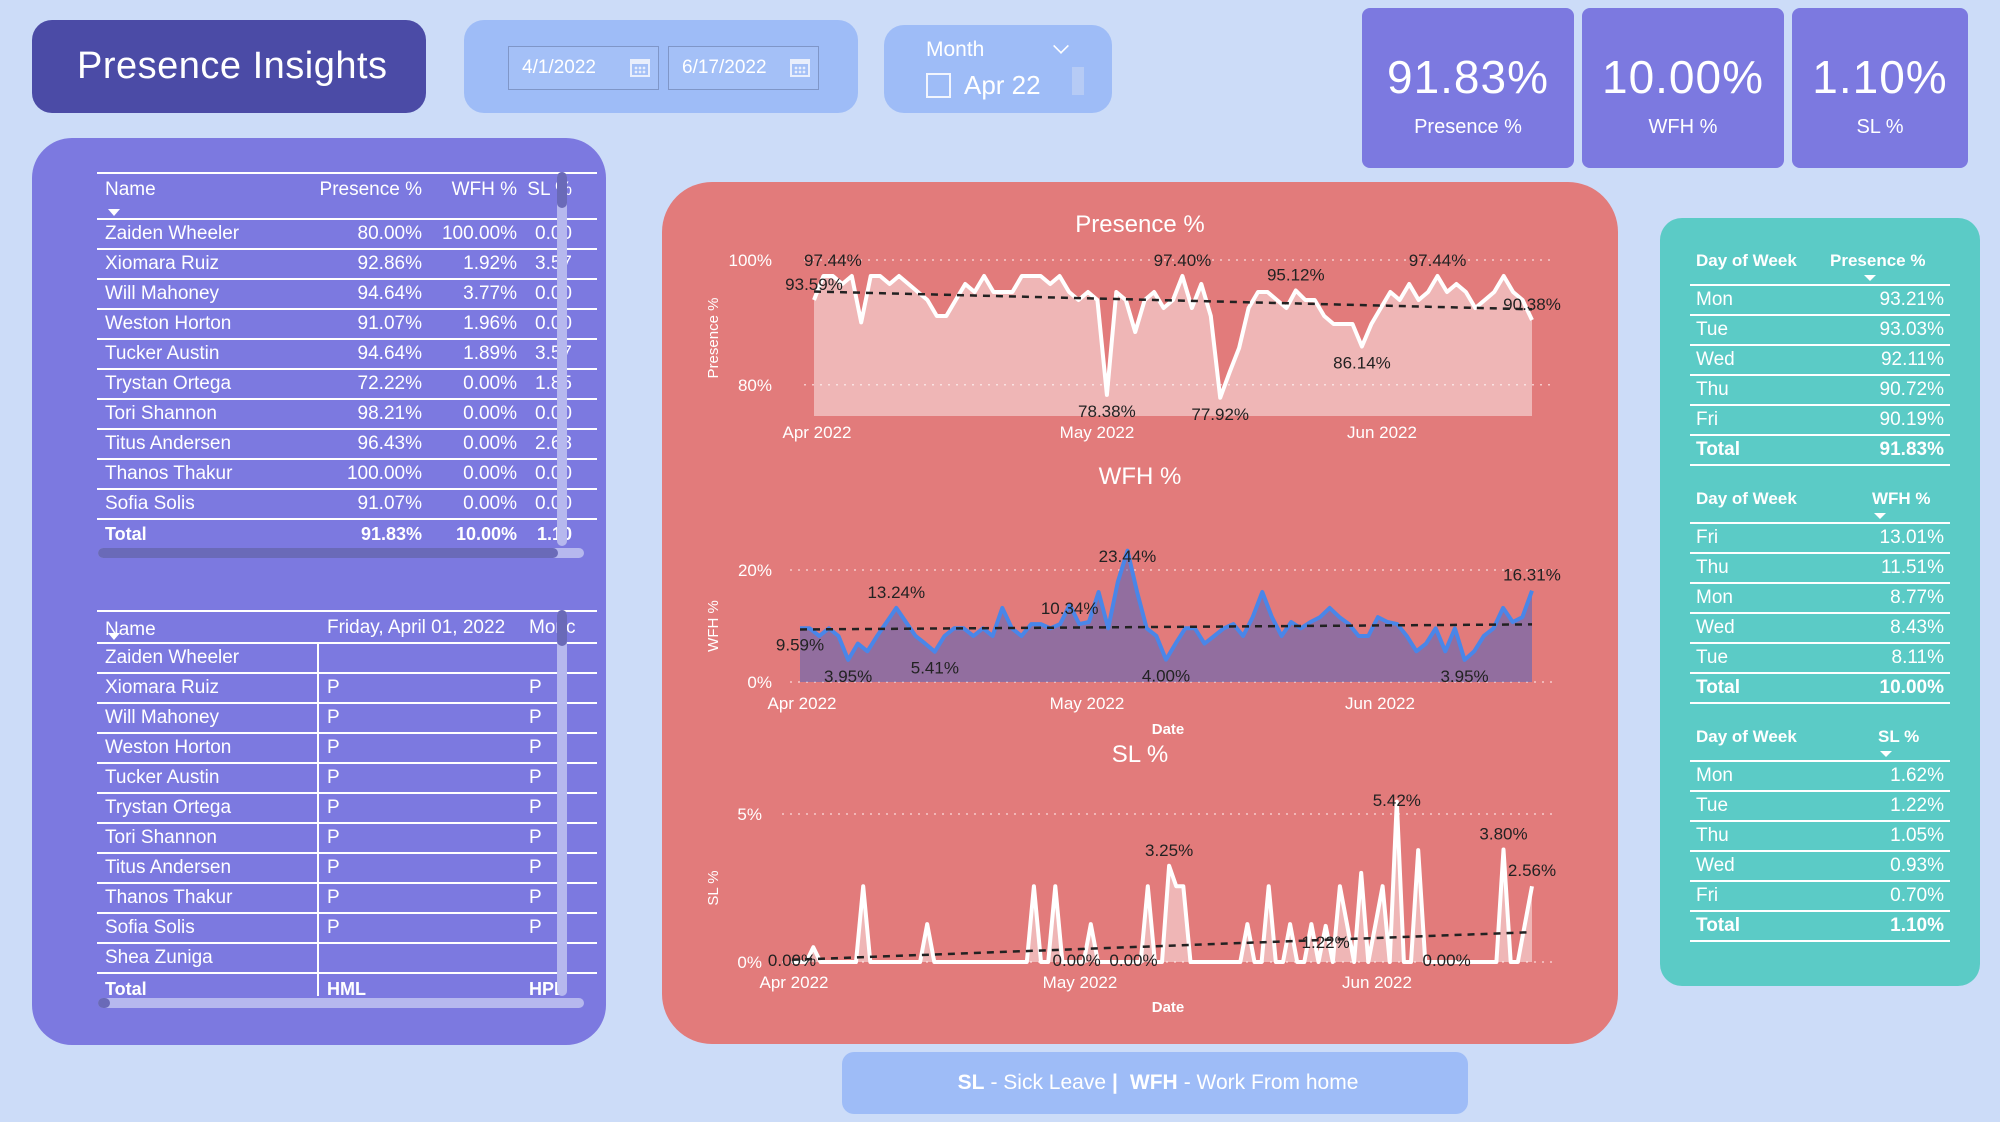  I want to click on x-tick-label: Apr 2022, so click(802, 703).